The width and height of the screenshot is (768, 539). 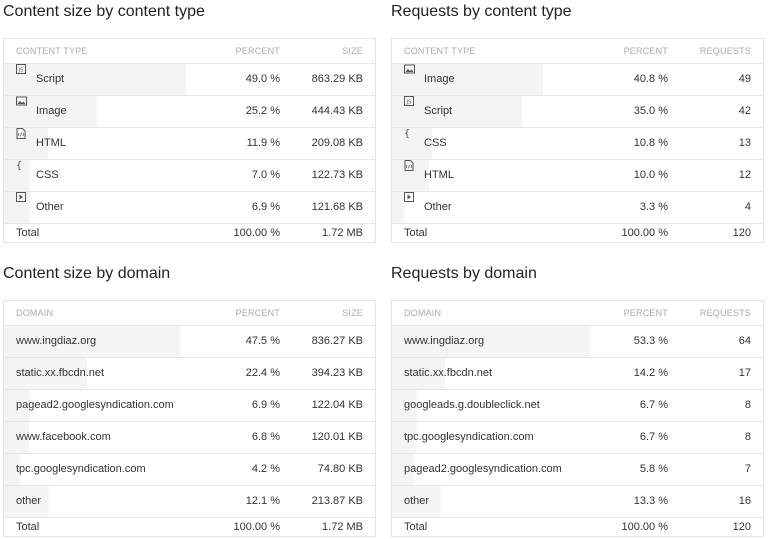 What do you see at coordinates (56, 341) in the screenshot?
I see `row-label: www.ingdiaz.org` at bounding box center [56, 341].